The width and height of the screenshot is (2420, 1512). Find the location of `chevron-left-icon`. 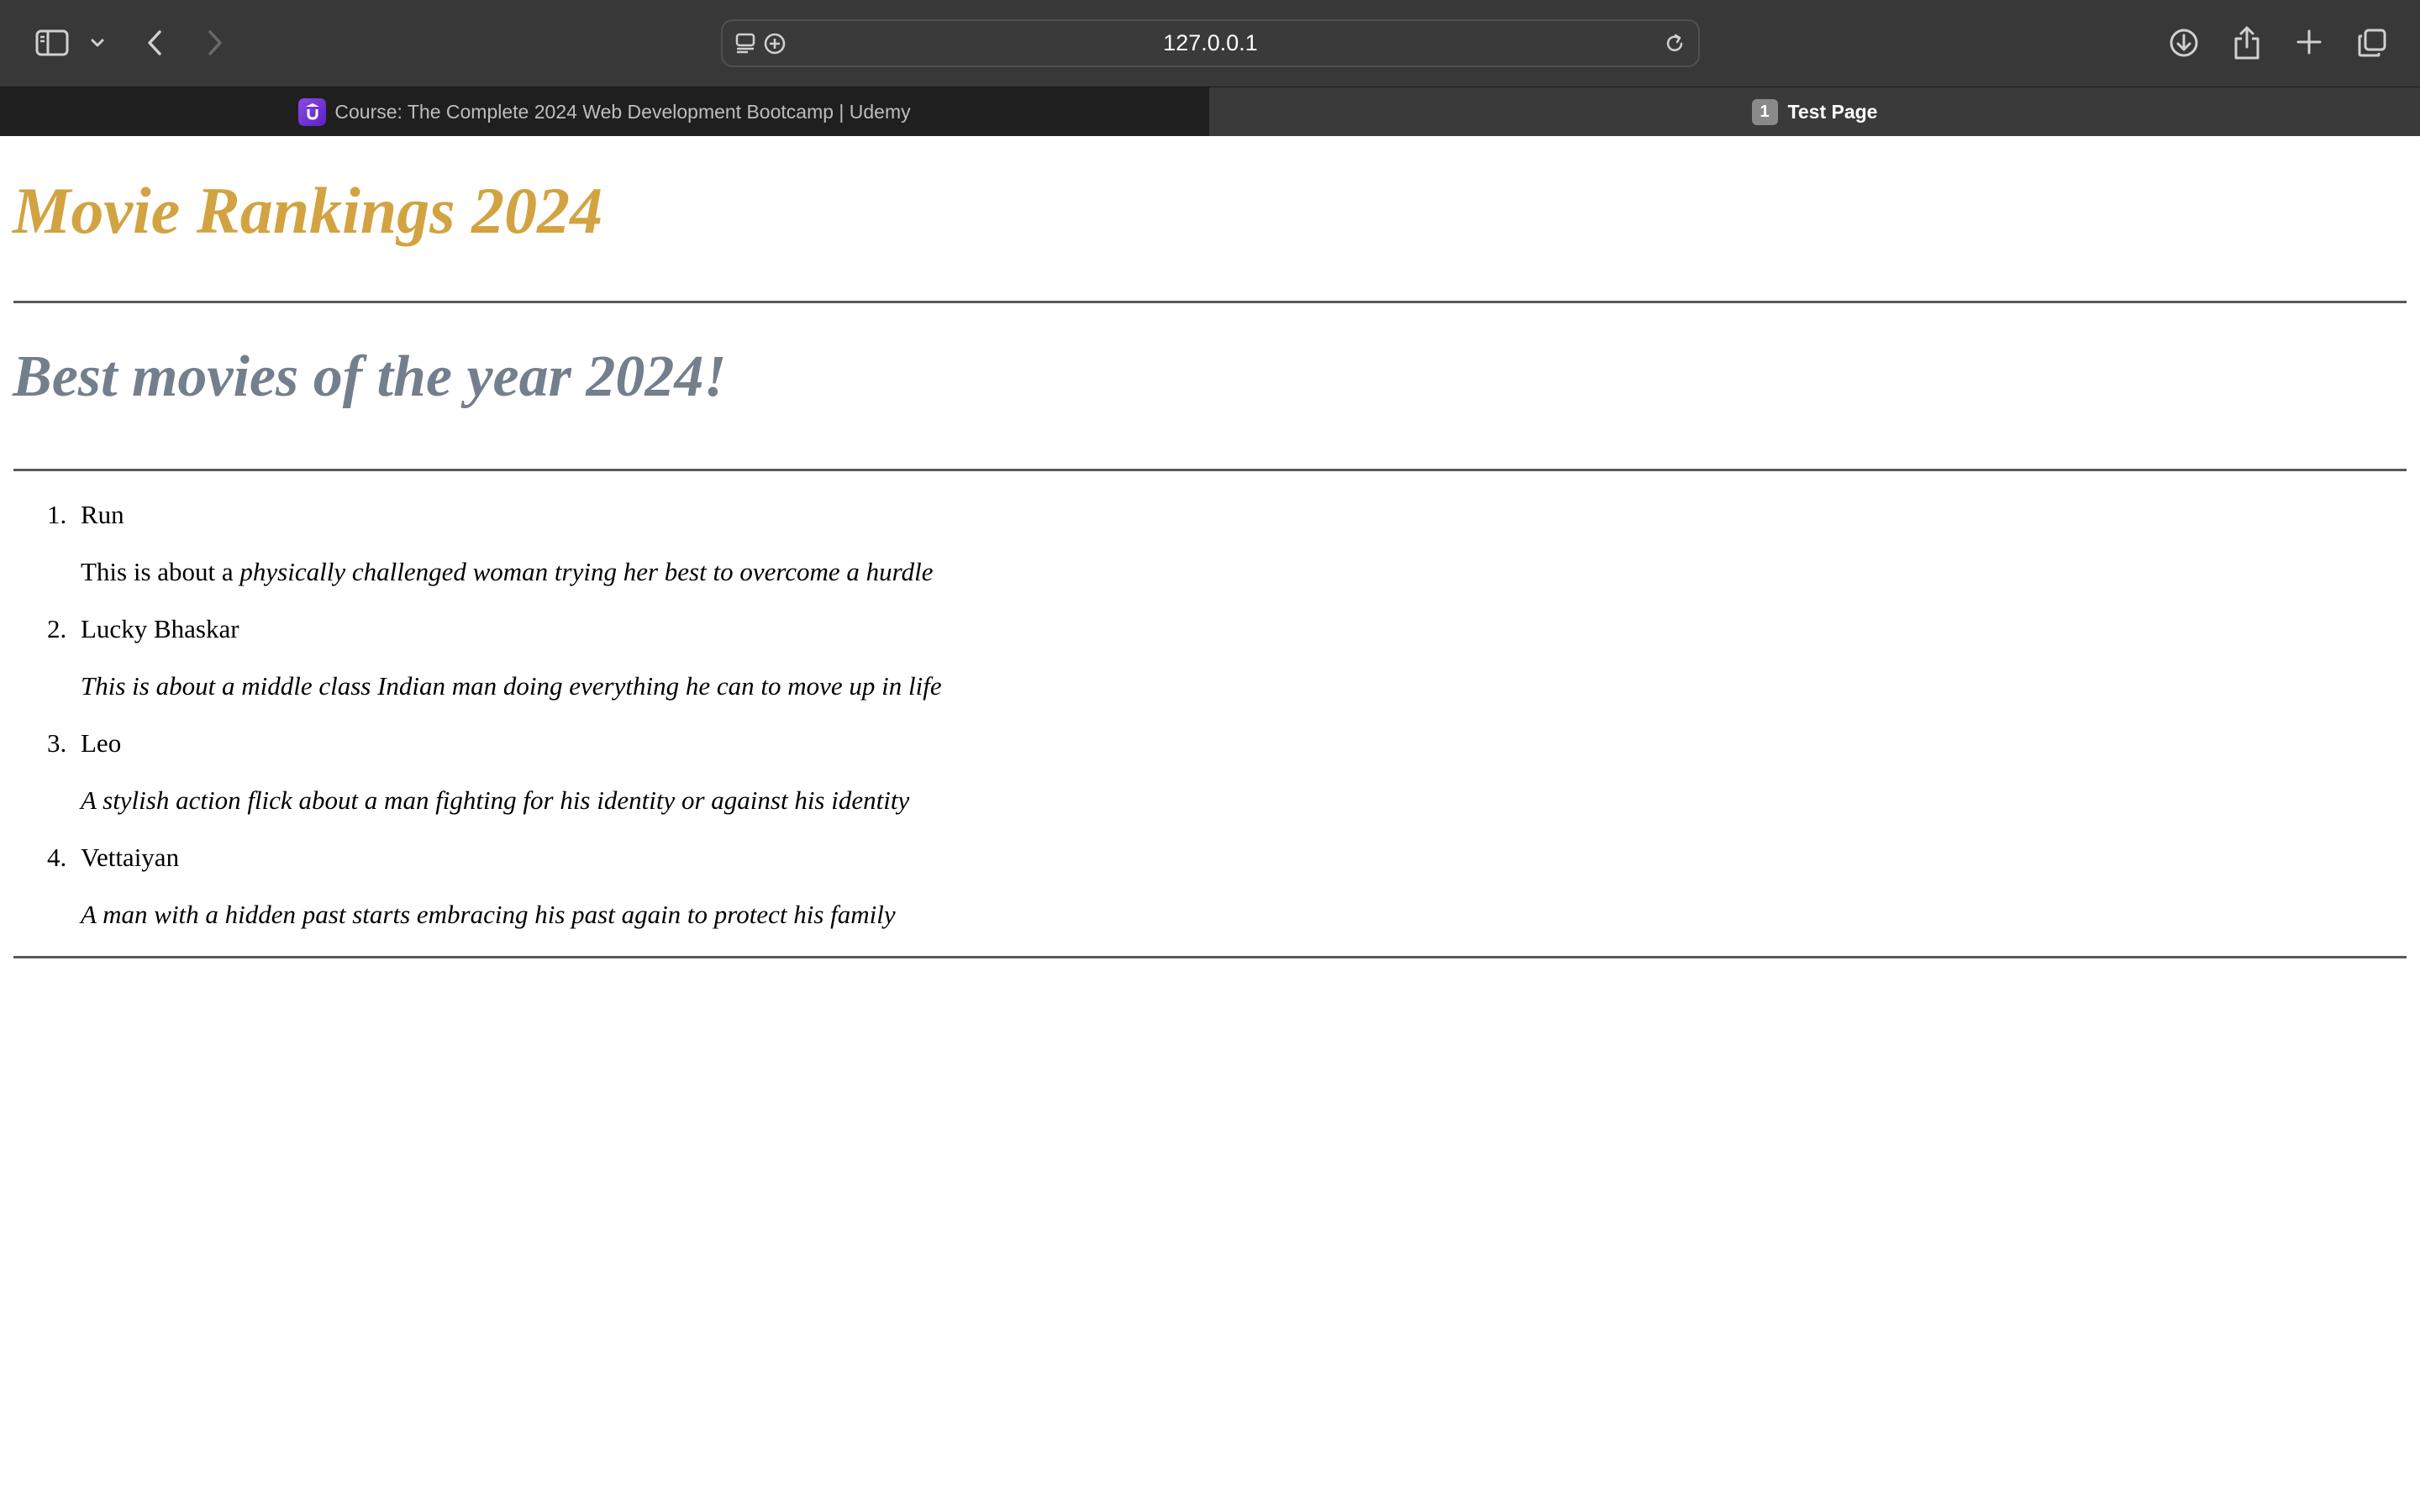

chevron-left-icon is located at coordinates (154, 43).